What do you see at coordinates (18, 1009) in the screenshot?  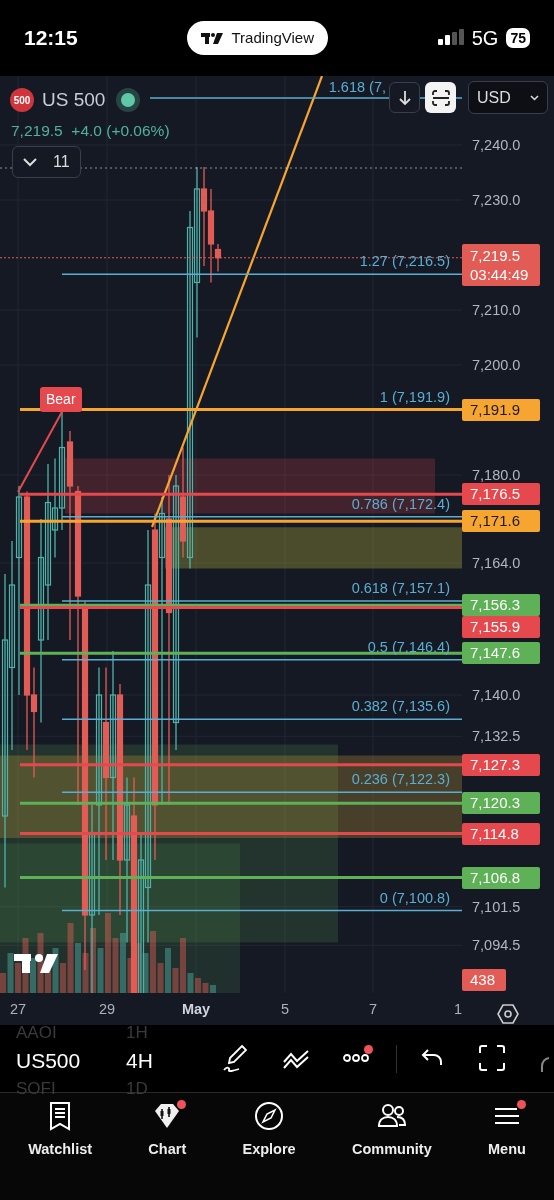 I see `time-axis-label: 27` at bounding box center [18, 1009].